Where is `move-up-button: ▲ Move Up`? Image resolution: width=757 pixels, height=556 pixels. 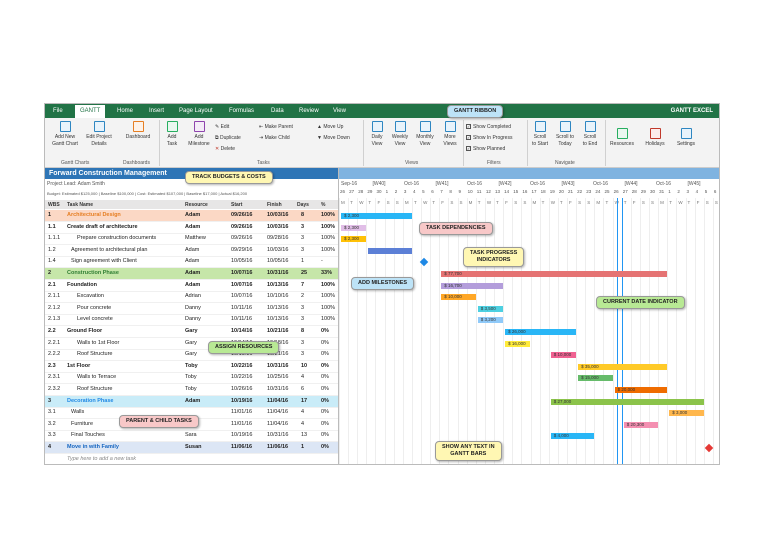 move-up-button: ▲ Move Up is located at coordinates (330, 127).